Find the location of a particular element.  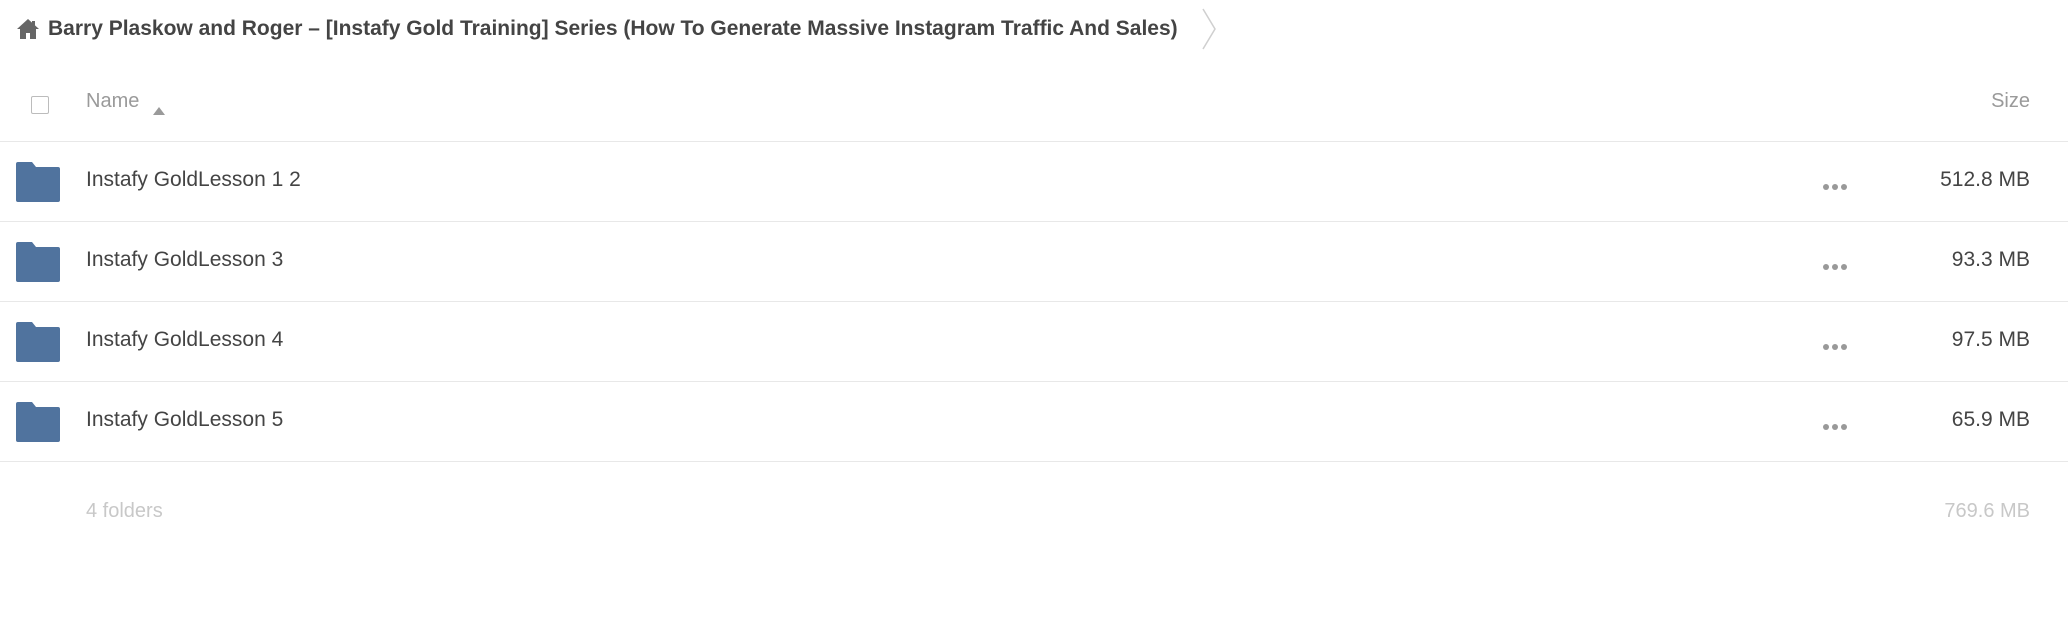

table-row: Instafy GoldLesson 5 65.9 MB is located at coordinates (1034, 422).